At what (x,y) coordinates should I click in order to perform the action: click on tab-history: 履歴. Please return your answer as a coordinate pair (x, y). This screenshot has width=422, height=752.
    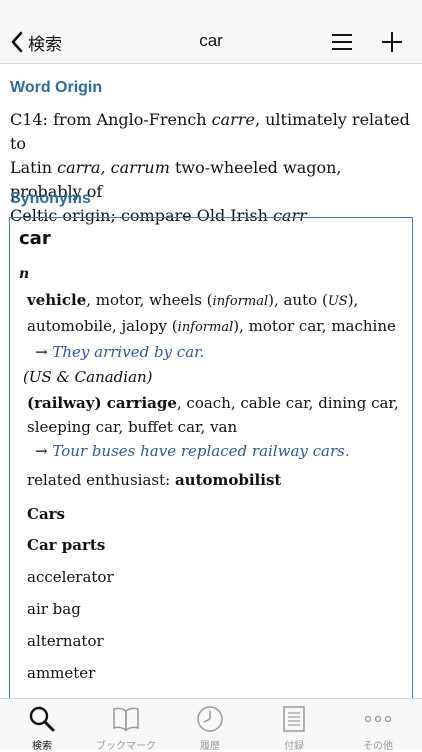
    Looking at the image, I should click on (210, 725).